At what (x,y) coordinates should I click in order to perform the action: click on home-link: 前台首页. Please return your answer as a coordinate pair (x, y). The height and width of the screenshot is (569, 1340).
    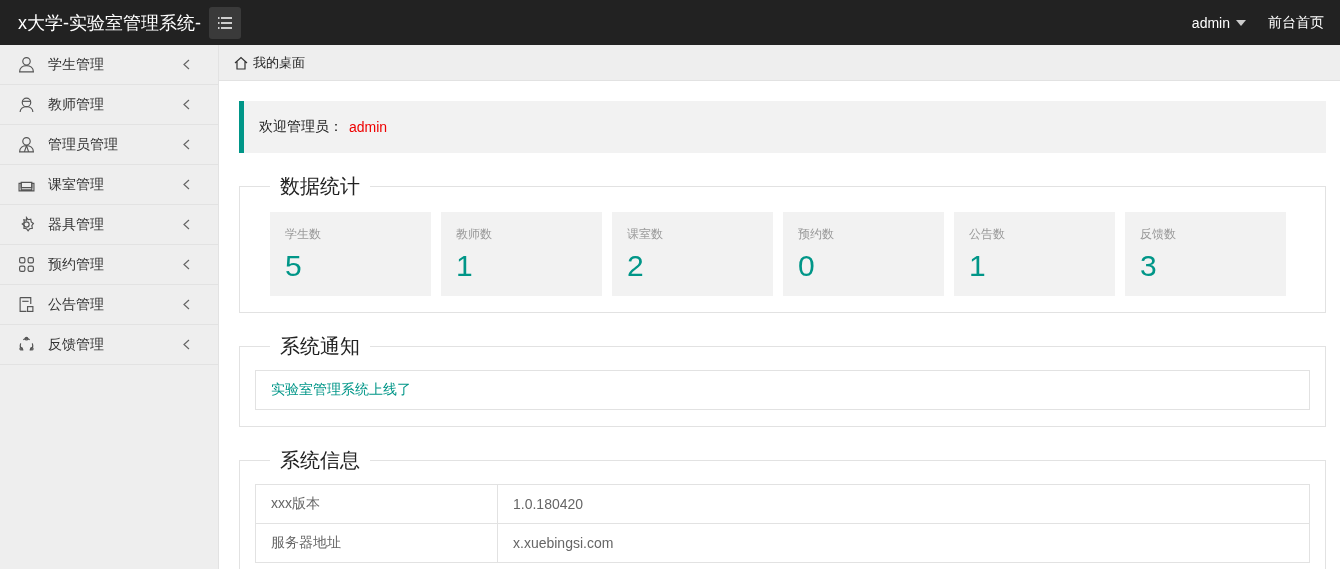
    Looking at the image, I should click on (1296, 22).